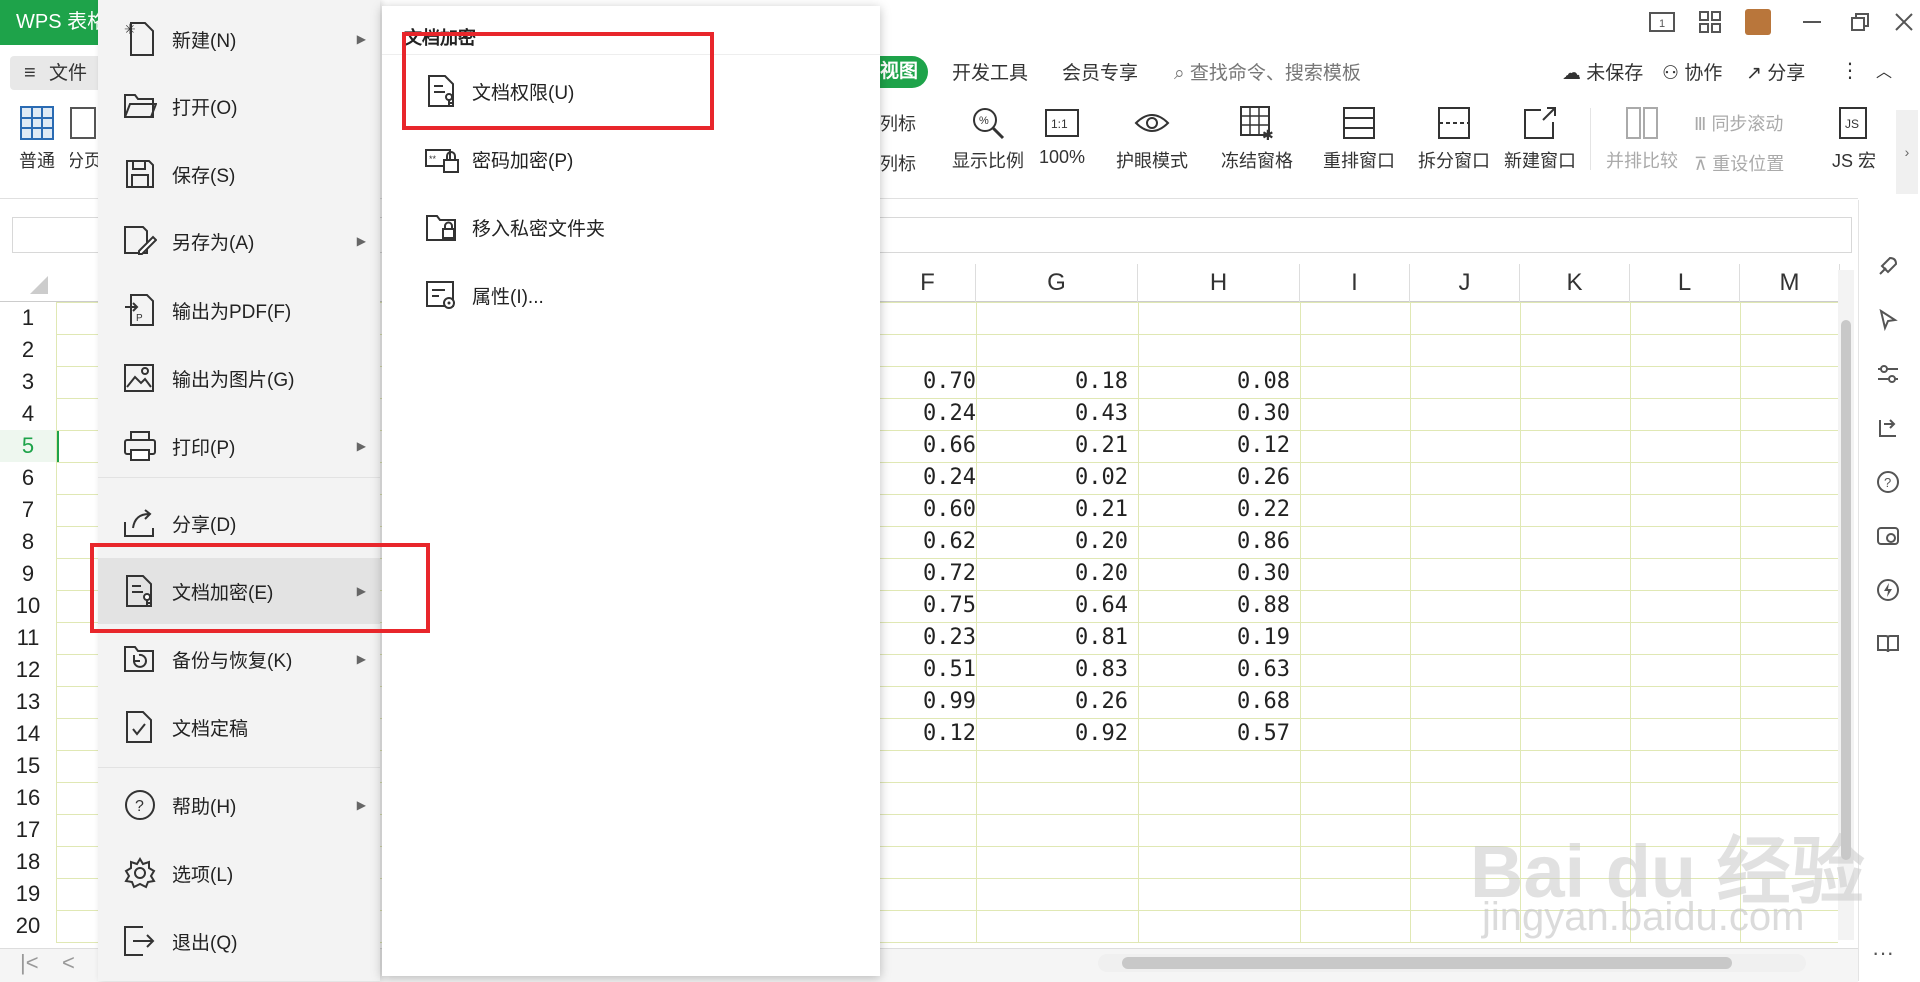  Describe the element at coordinates (28, 510) in the screenshot. I see `row-header: 7` at that location.